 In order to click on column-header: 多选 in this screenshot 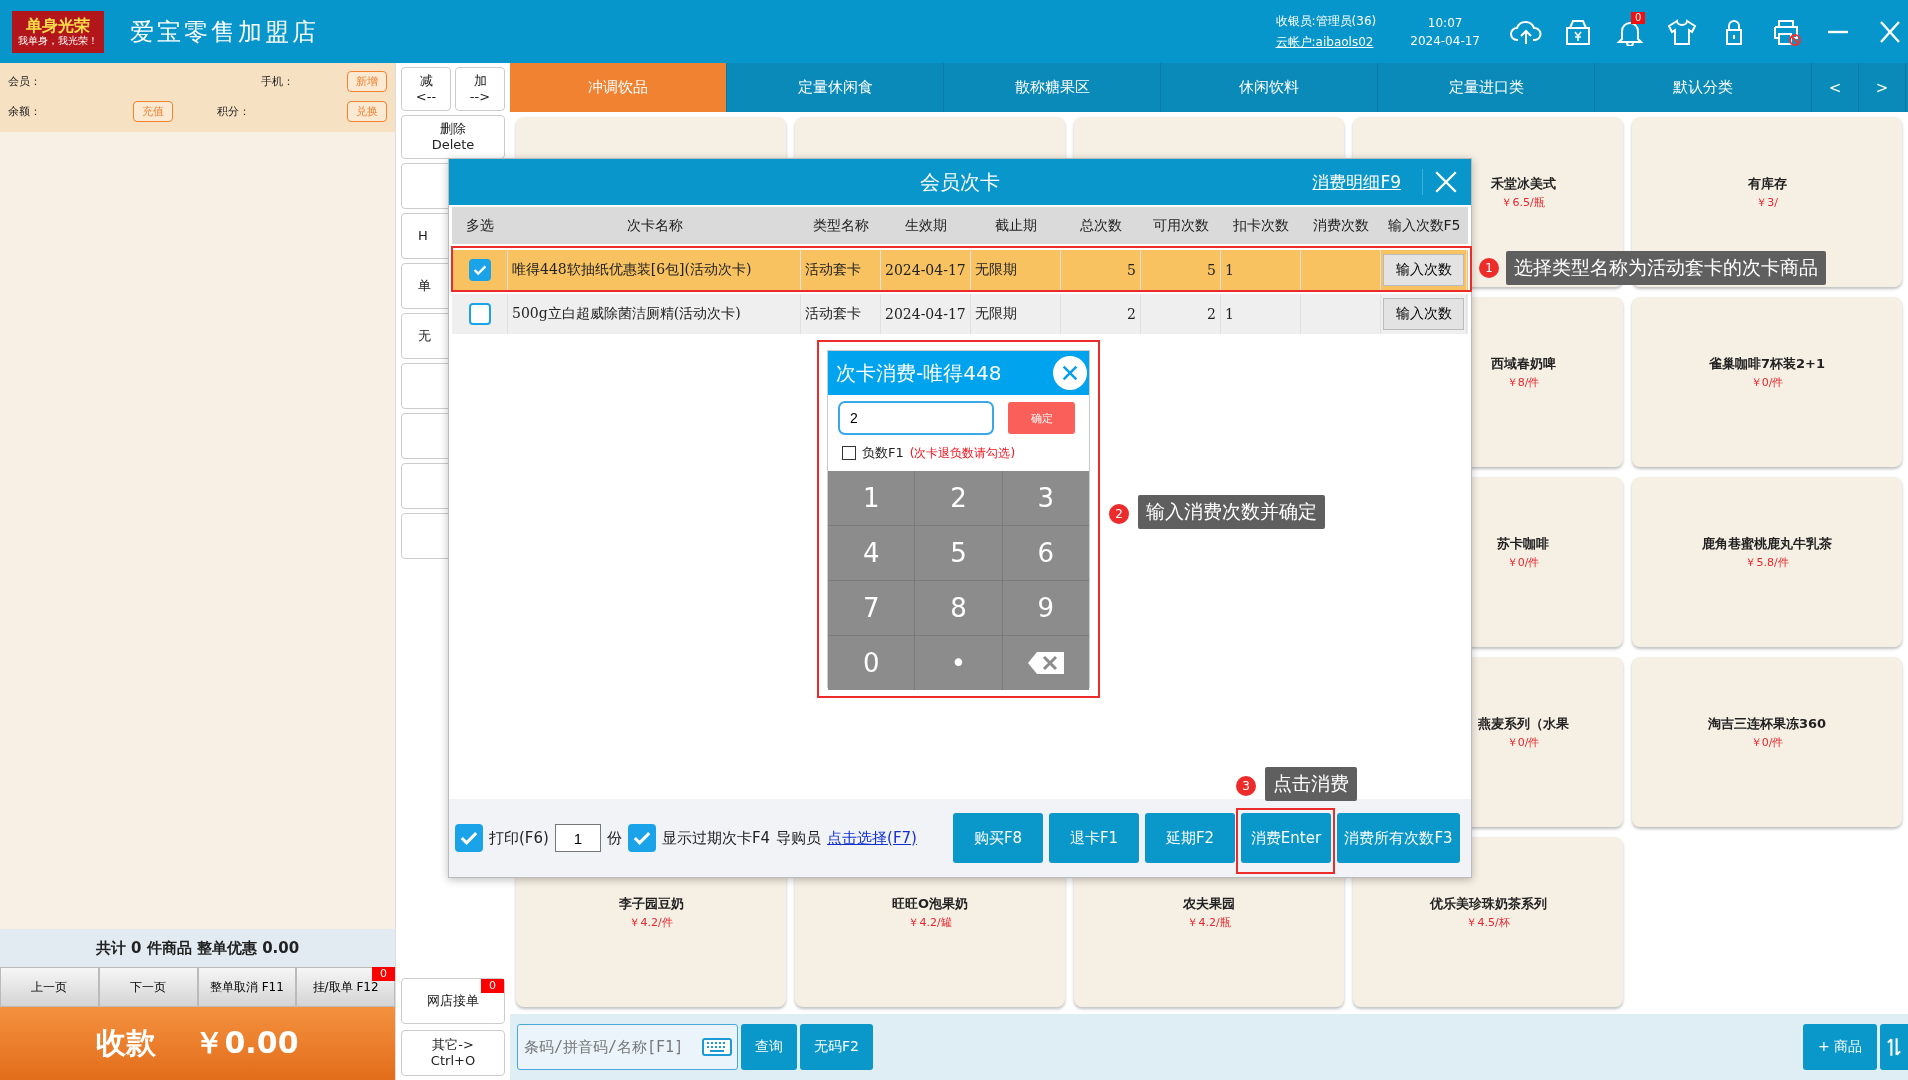, I will do `click(480, 225)`.